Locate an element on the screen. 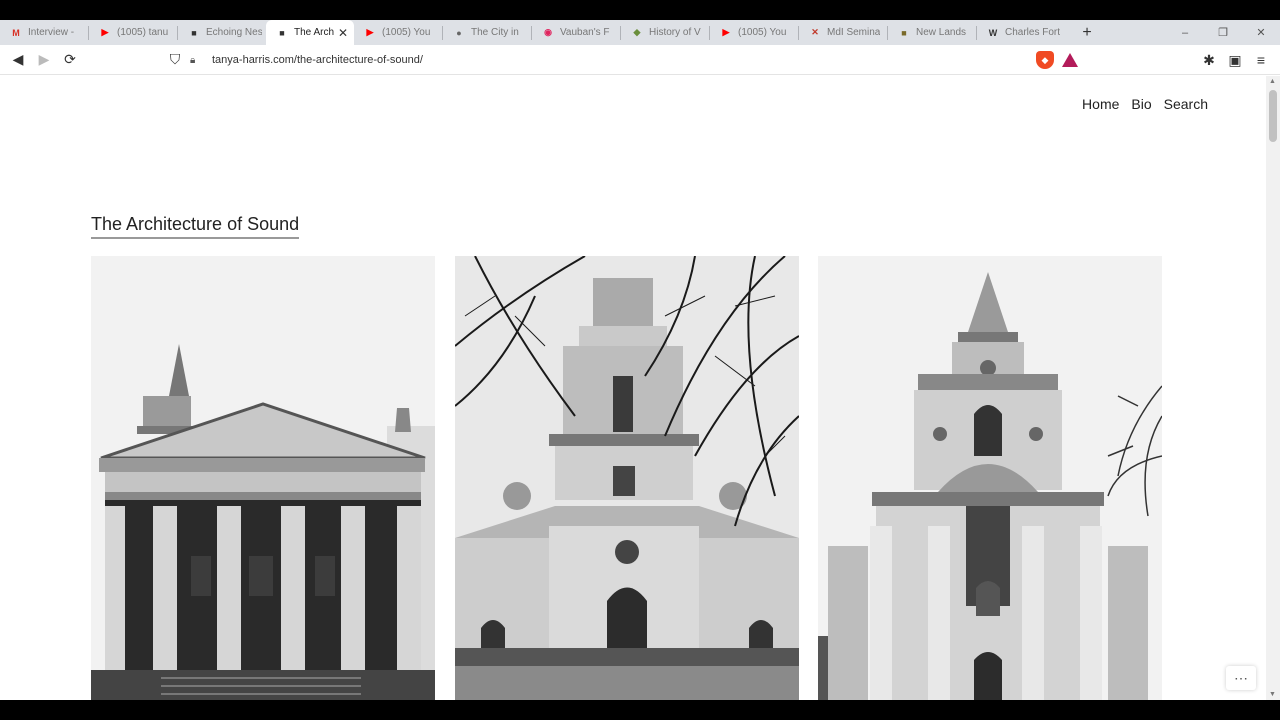 The image size is (1280, 720). nav-search: Search is located at coordinates (1186, 104).